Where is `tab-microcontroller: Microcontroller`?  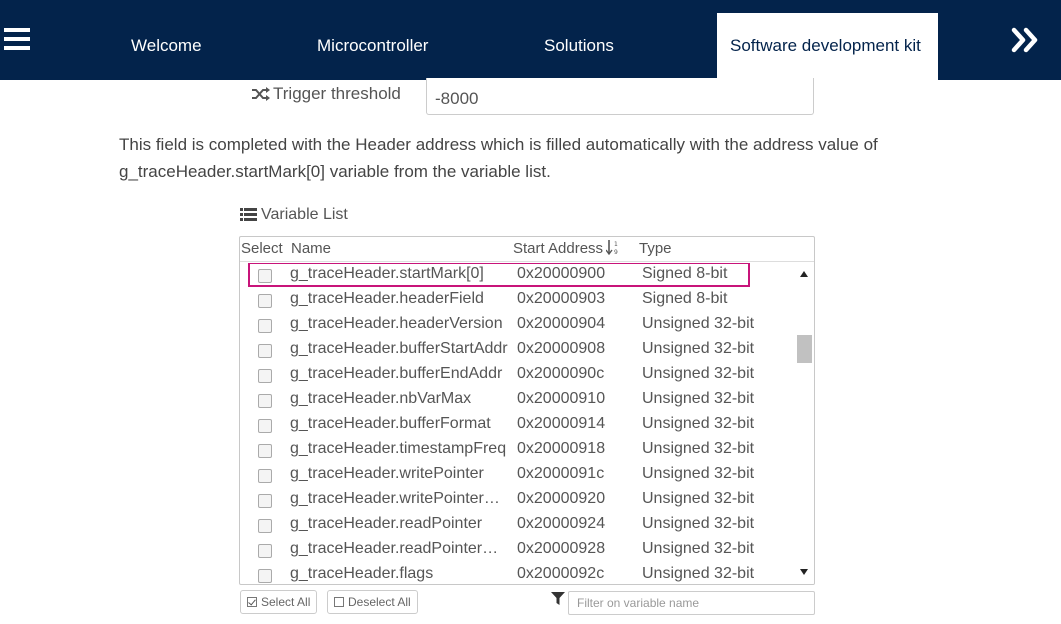
tab-microcontroller: Microcontroller is located at coordinates (372, 46).